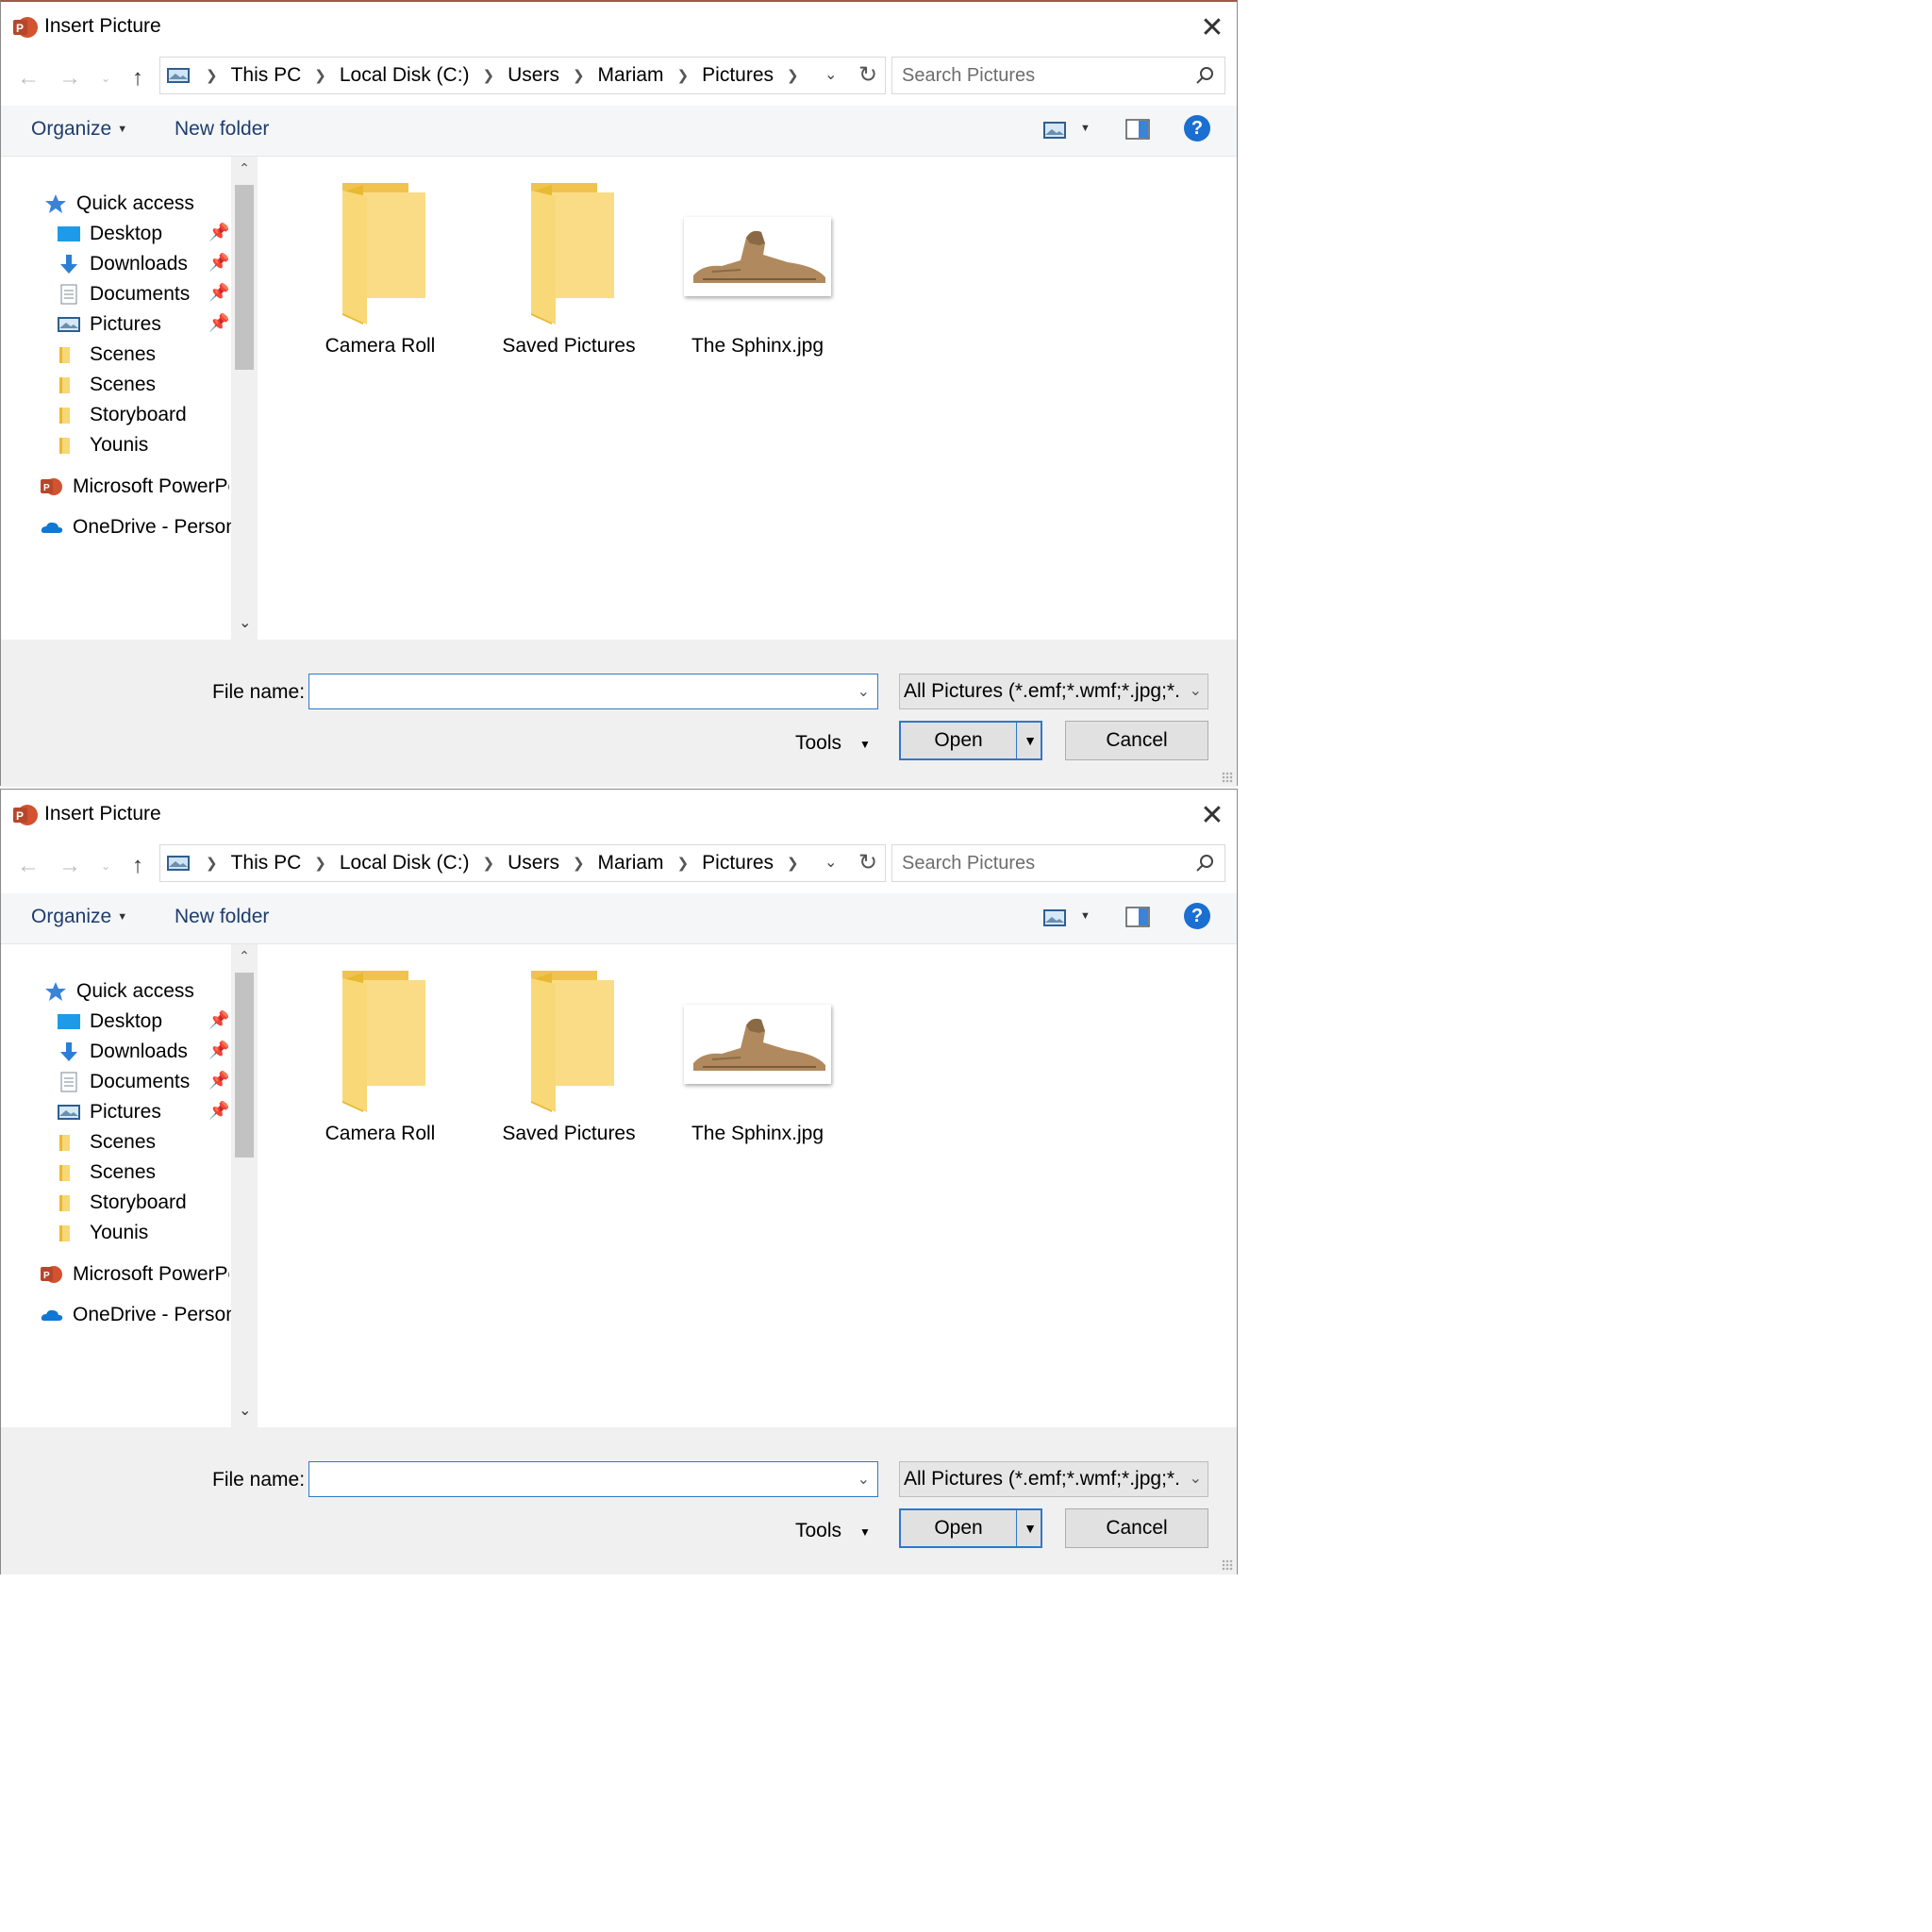 This screenshot has width=1932, height=1932. What do you see at coordinates (831, 862) in the screenshot?
I see `address-dropdown-icon: ⌄` at bounding box center [831, 862].